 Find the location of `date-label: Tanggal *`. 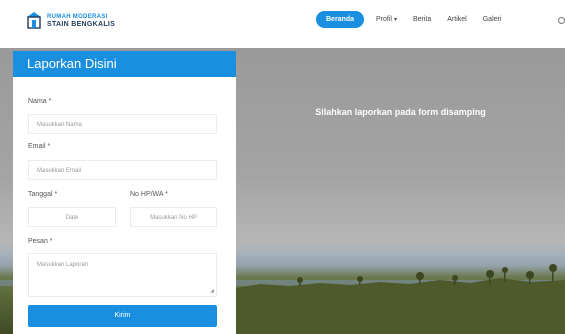

date-label: Tanggal * is located at coordinates (43, 194).